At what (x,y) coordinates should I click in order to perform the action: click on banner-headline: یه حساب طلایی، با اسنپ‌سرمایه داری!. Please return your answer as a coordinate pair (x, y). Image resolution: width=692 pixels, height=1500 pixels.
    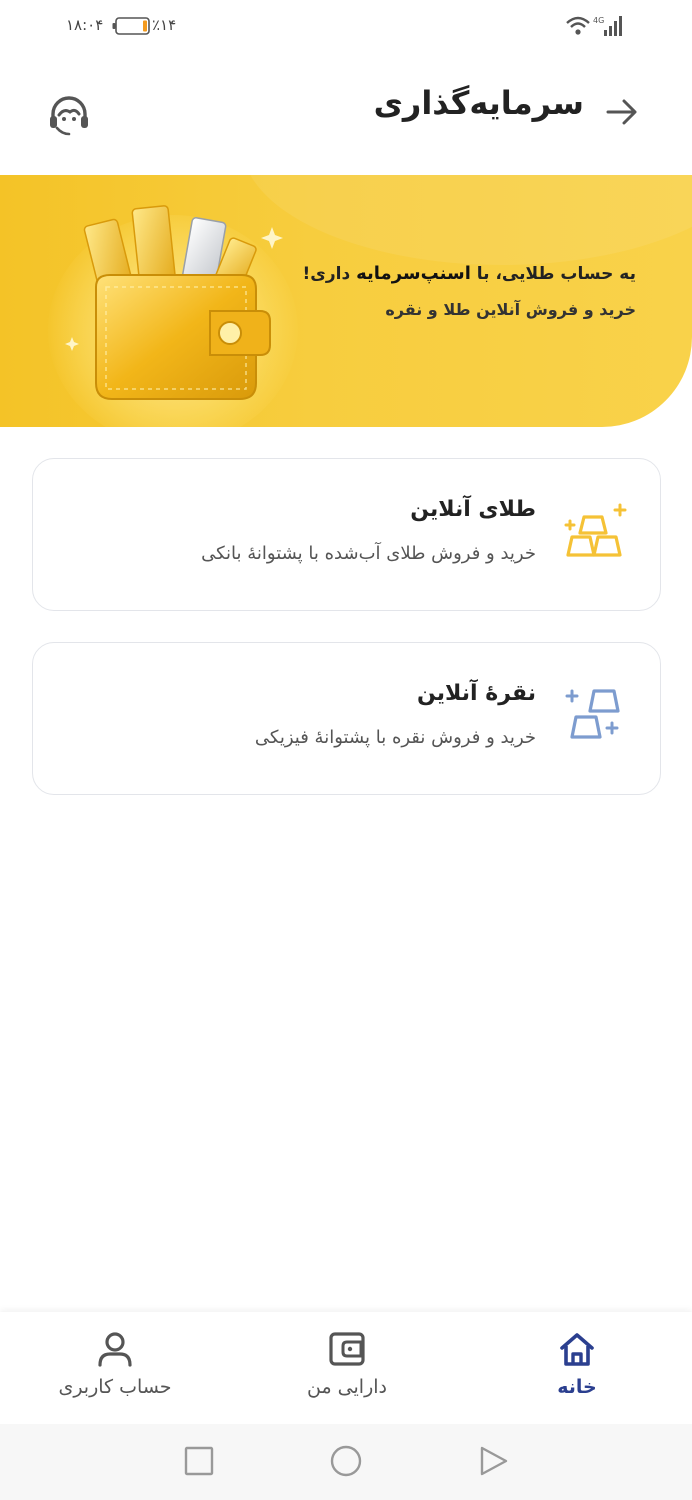
    Looking at the image, I should click on (469, 273).